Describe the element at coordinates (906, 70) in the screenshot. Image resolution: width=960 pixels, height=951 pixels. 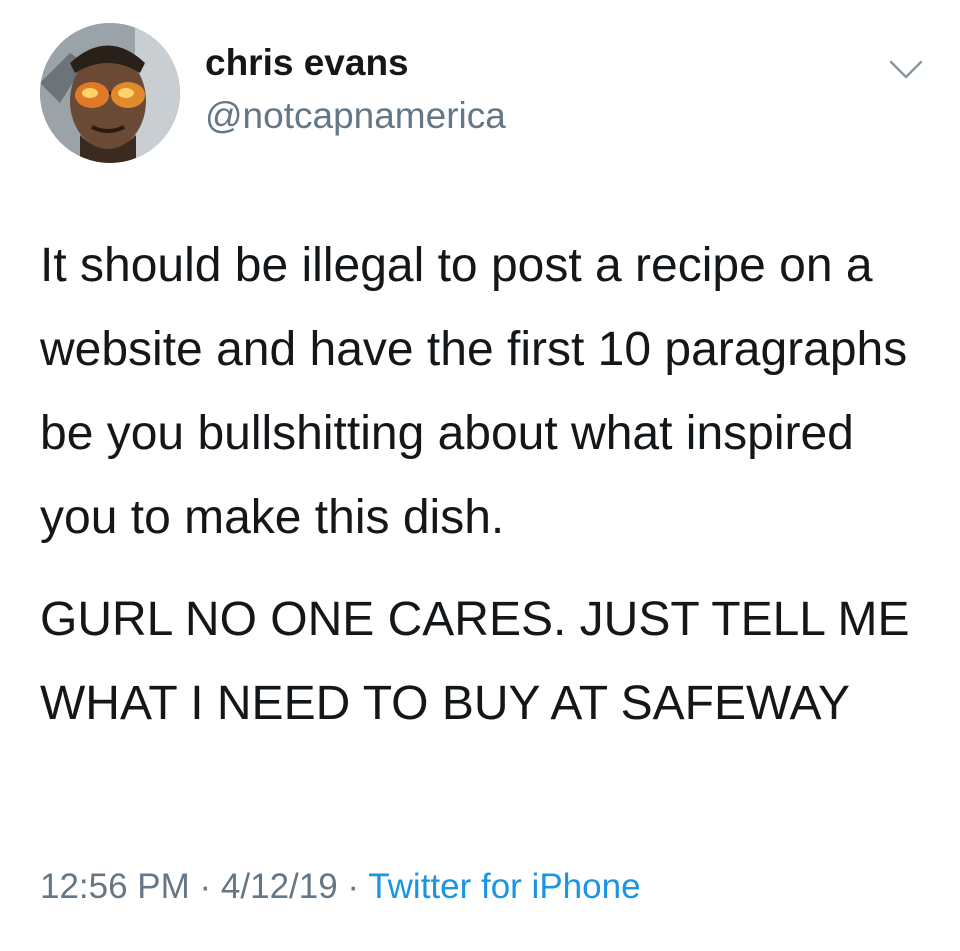
I see `chevron-down-icon` at that location.